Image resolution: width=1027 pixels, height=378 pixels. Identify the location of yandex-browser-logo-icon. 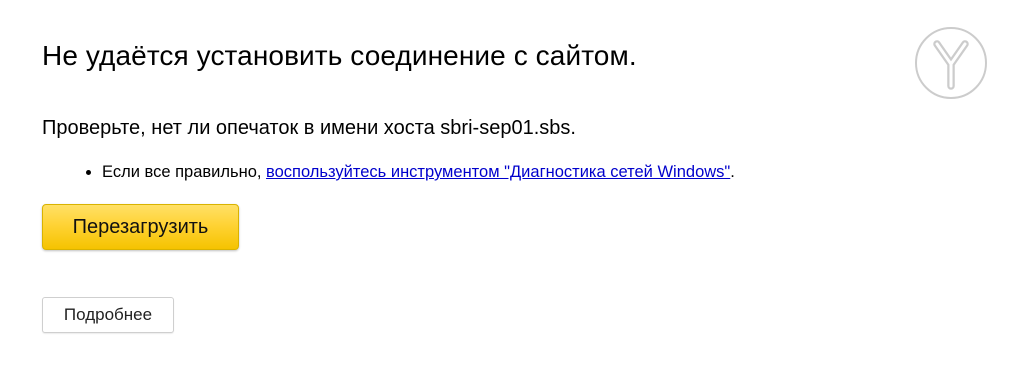
(951, 63).